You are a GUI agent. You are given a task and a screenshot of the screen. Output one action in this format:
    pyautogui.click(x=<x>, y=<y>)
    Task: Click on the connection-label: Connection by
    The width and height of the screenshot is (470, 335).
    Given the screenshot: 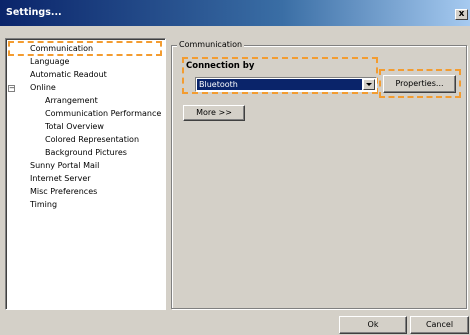 What is the action you would take?
    pyautogui.click(x=220, y=66)
    